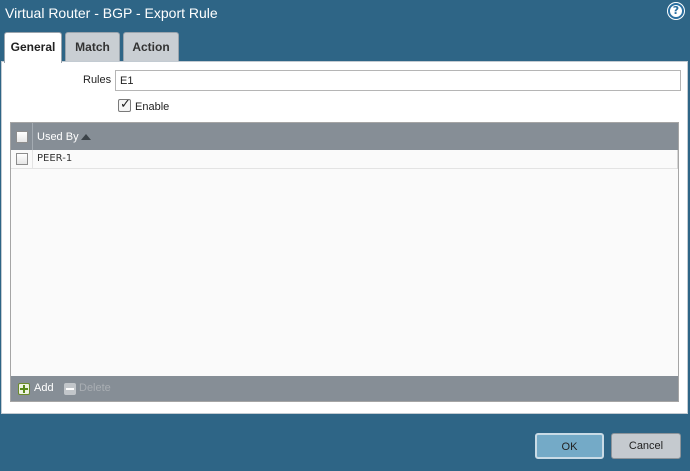  What do you see at coordinates (44, 388) in the screenshot?
I see `add-button: Add` at bounding box center [44, 388].